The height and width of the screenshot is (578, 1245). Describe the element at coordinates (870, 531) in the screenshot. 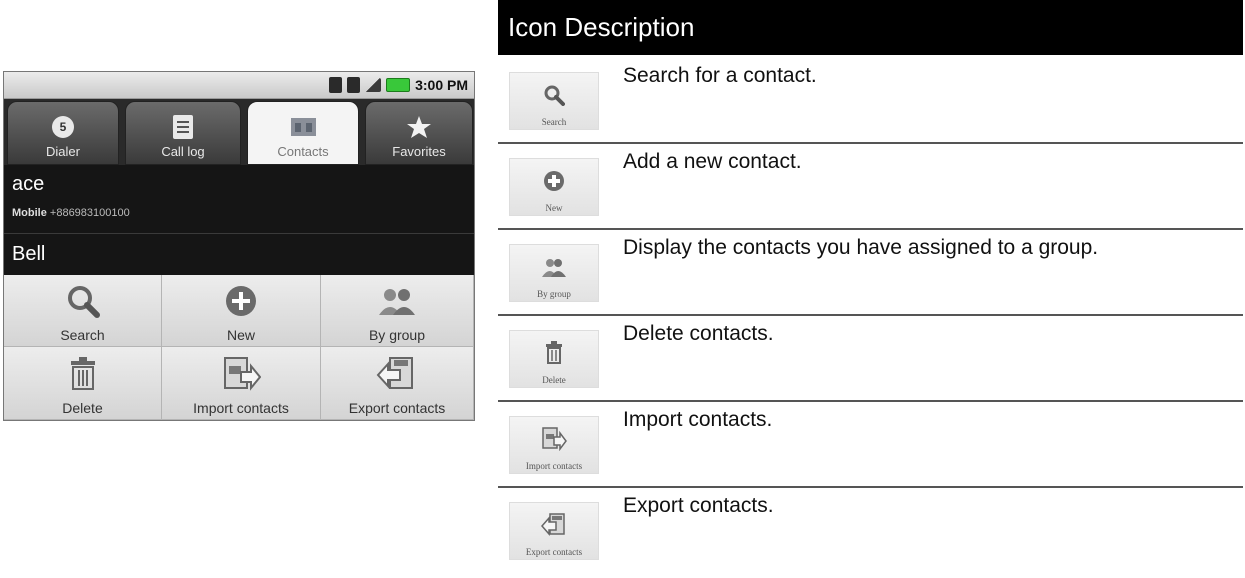

I see `table-row: Export contacts Export contacts.` at that location.